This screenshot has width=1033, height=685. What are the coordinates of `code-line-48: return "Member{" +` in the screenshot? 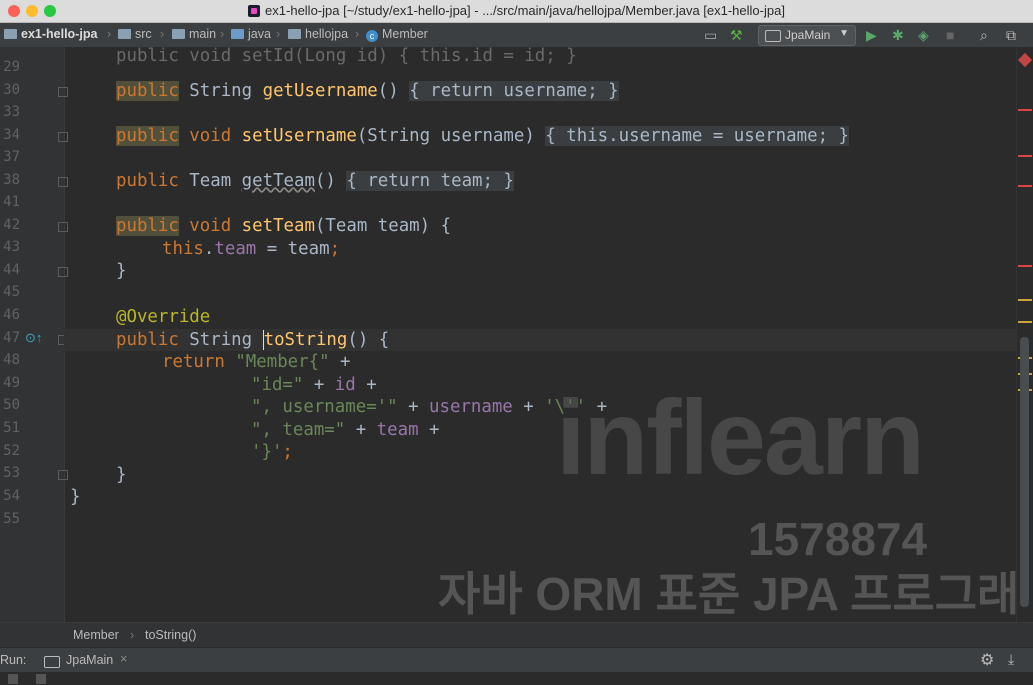 It's located at (256, 362).